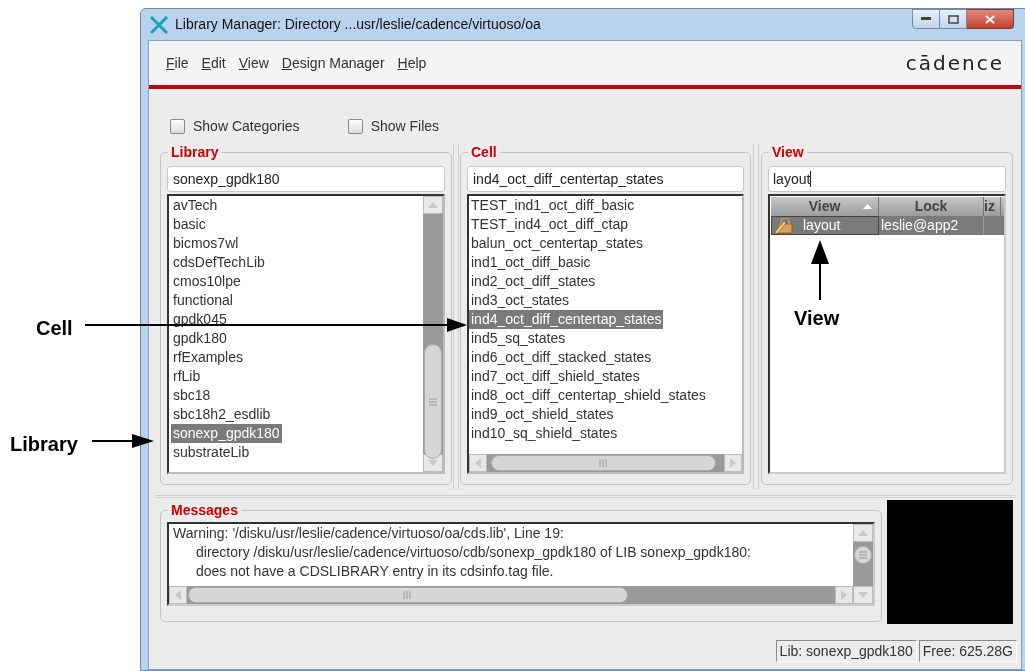  I want to click on group-title: Cell, so click(484, 152).